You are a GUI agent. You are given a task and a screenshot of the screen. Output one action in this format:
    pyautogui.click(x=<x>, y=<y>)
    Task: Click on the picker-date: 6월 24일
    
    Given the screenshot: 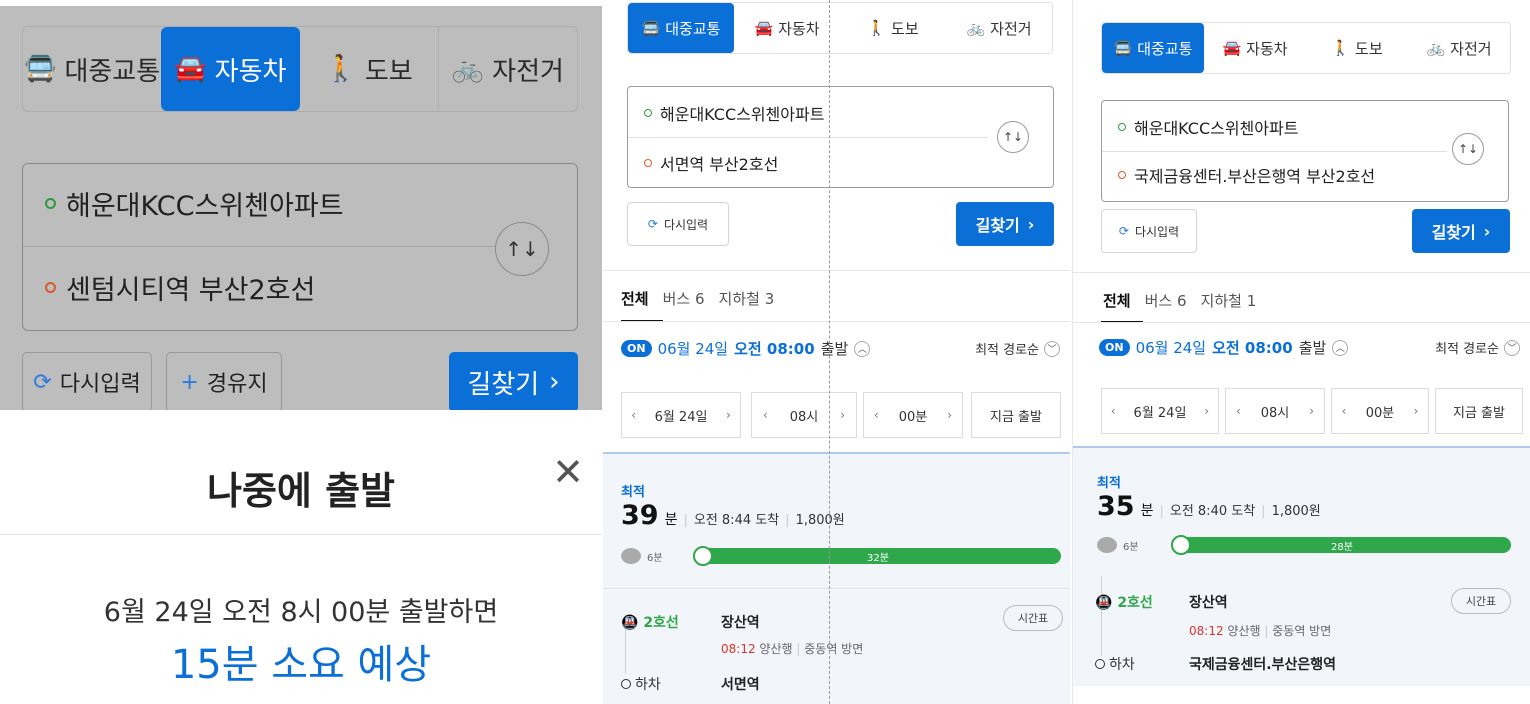 What is the action you would take?
    pyautogui.click(x=681, y=417)
    